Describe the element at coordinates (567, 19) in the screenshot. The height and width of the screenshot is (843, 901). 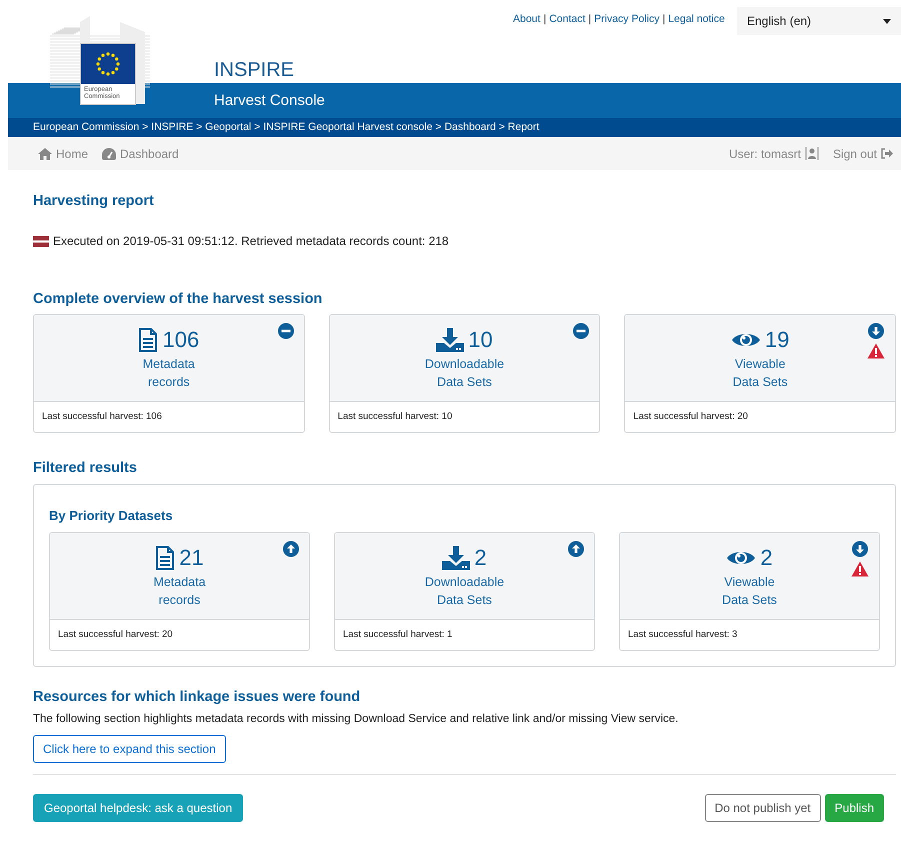
I see `top-link: Contact` at that location.